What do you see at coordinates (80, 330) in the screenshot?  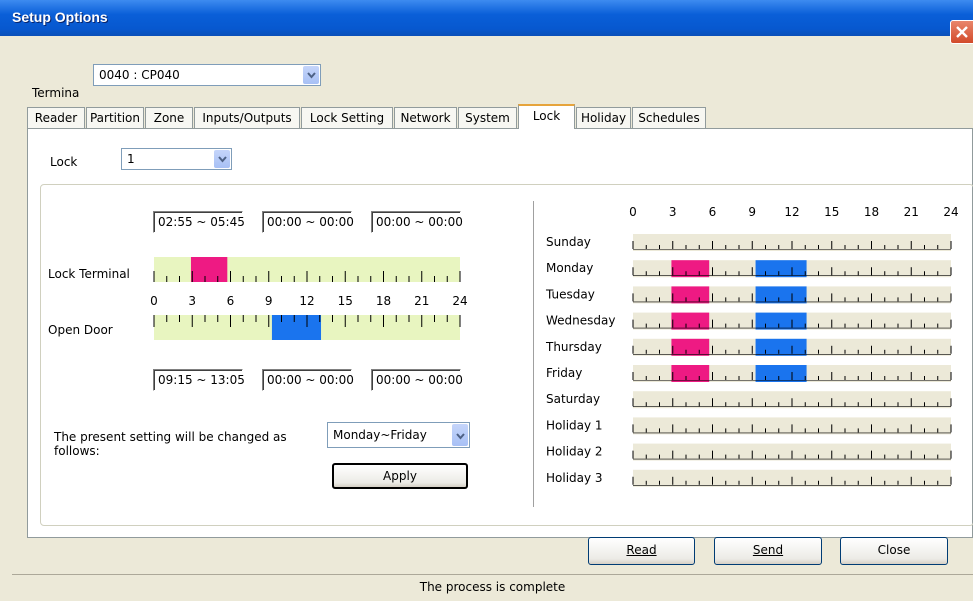 I see `open-door-label: Open Door` at bounding box center [80, 330].